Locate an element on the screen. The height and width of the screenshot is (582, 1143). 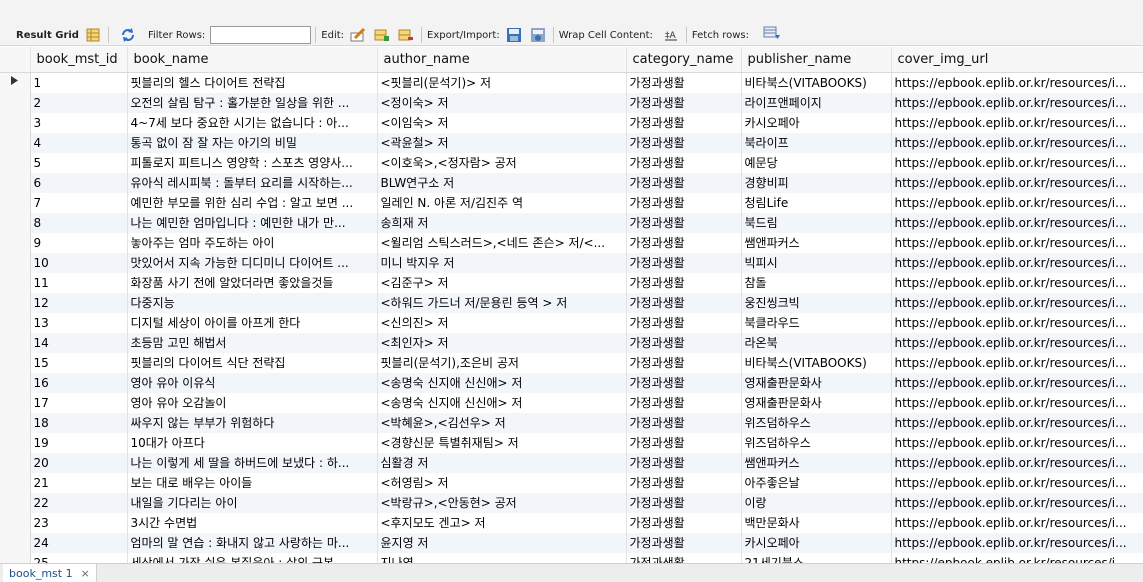
cell-author-name: <이임숙> 저 is located at coordinates (502, 122).